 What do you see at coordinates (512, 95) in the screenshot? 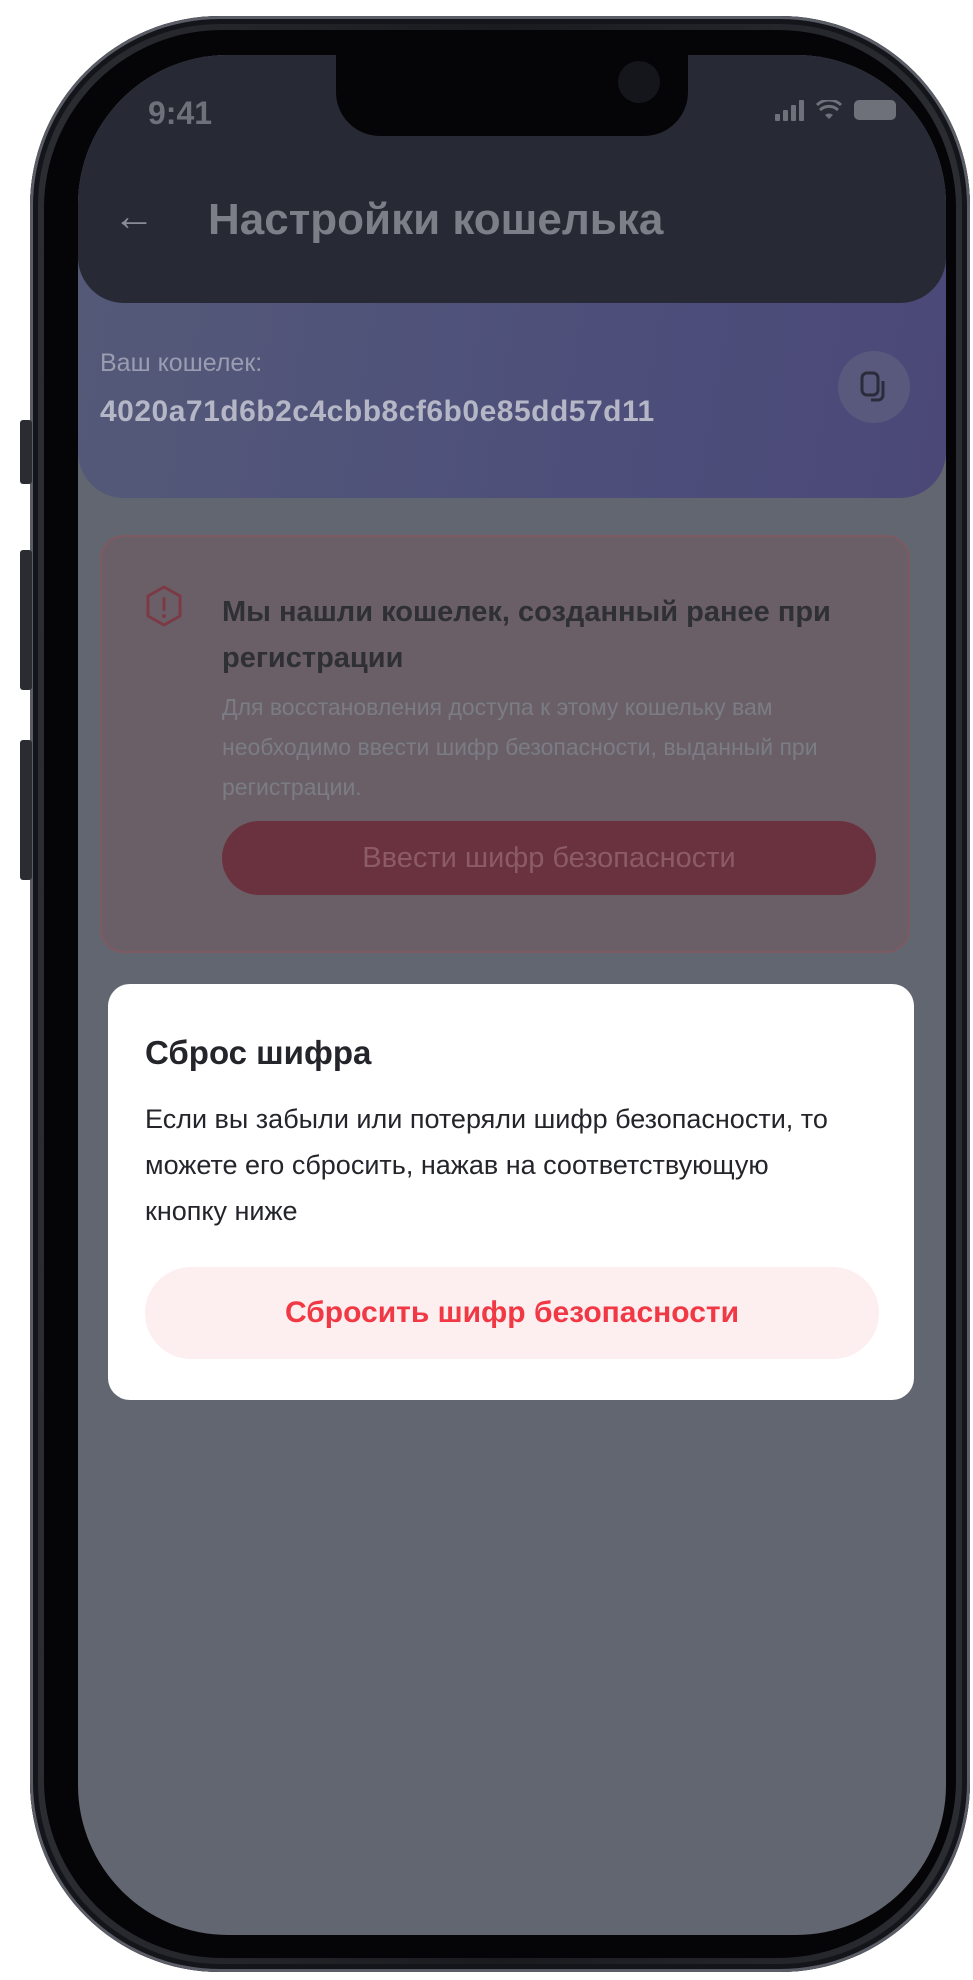
I see `notch` at bounding box center [512, 95].